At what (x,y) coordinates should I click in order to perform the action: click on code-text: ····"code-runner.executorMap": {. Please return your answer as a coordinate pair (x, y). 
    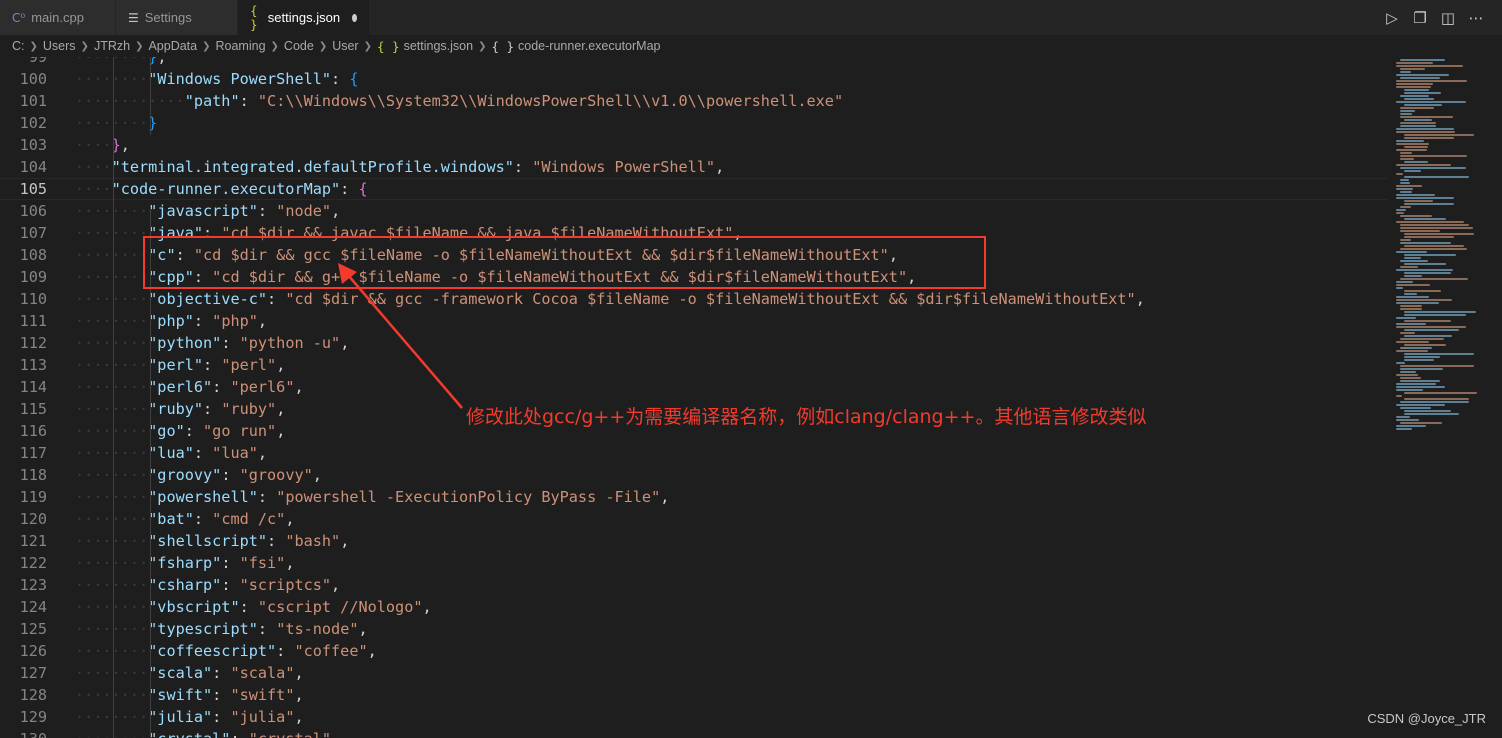
    Looking at the image, I should click on (221, 189).